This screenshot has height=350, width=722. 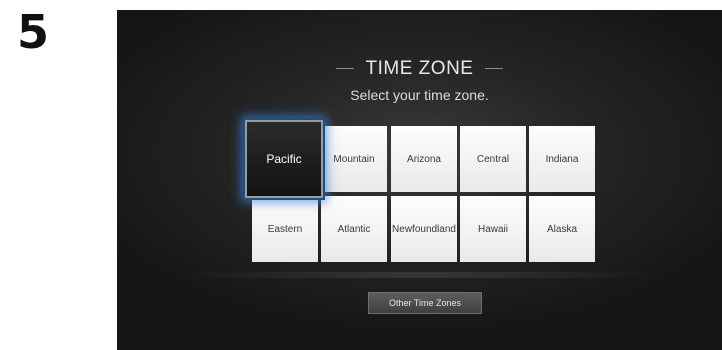 I want to click on title-dash-right, so click(x=494, y=69).